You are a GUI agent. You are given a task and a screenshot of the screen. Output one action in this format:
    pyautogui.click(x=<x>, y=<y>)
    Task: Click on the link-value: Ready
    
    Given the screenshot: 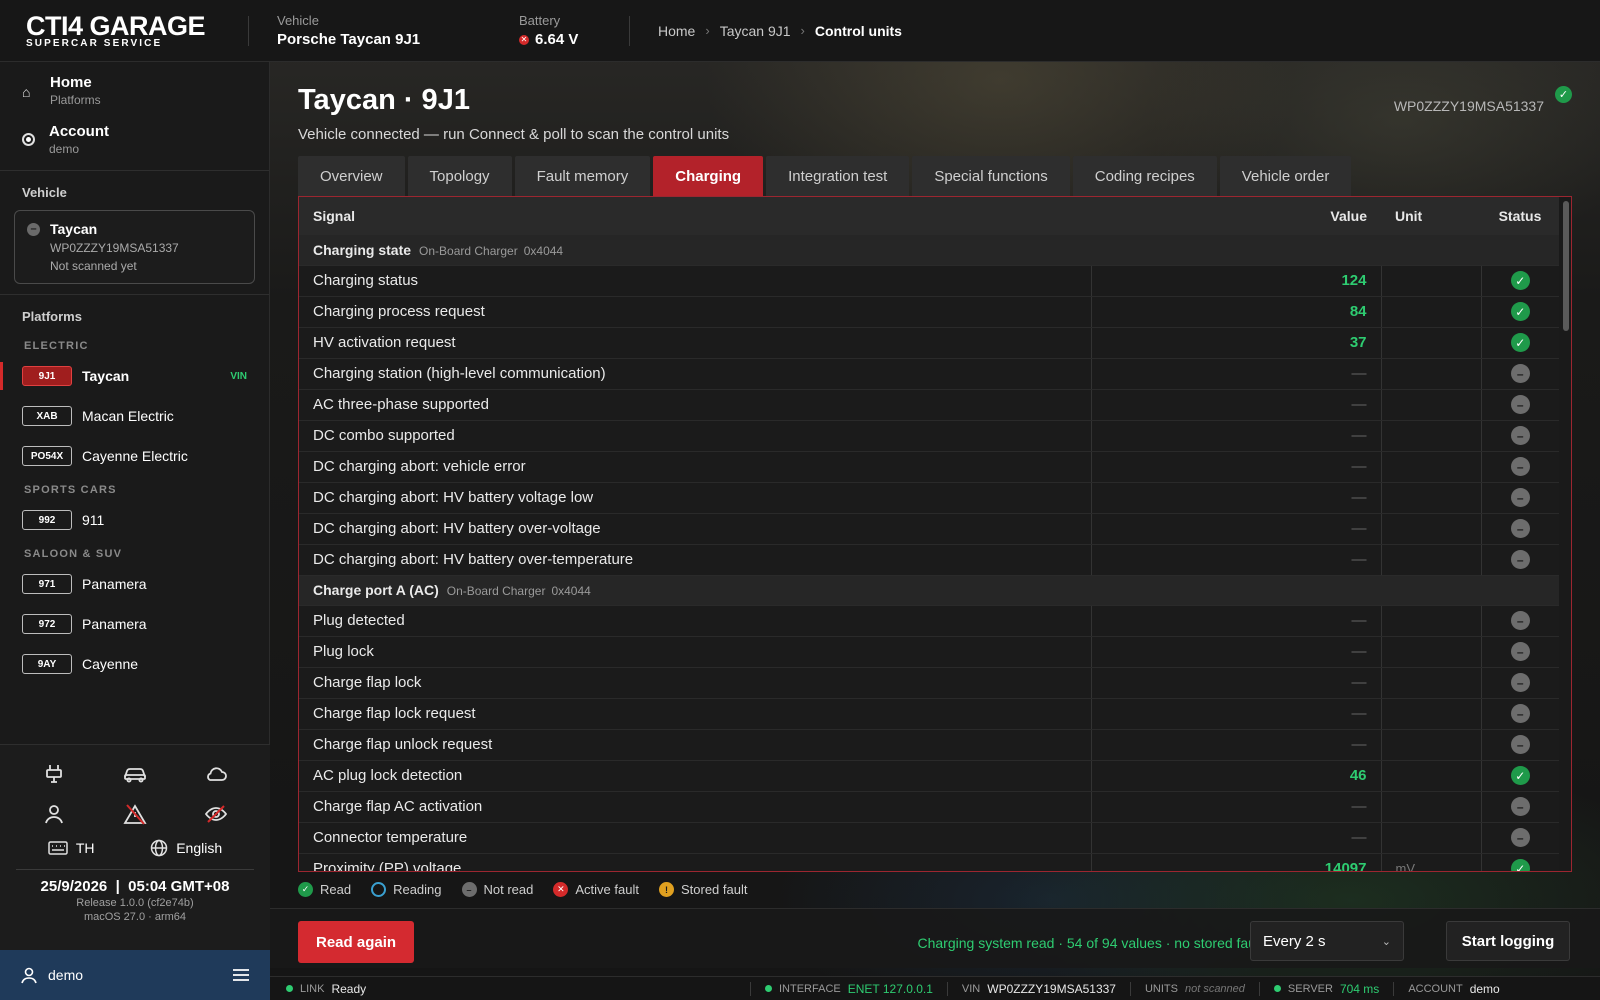 What is the action you would take?
    pyautogui.click(x=349, y=988)
    